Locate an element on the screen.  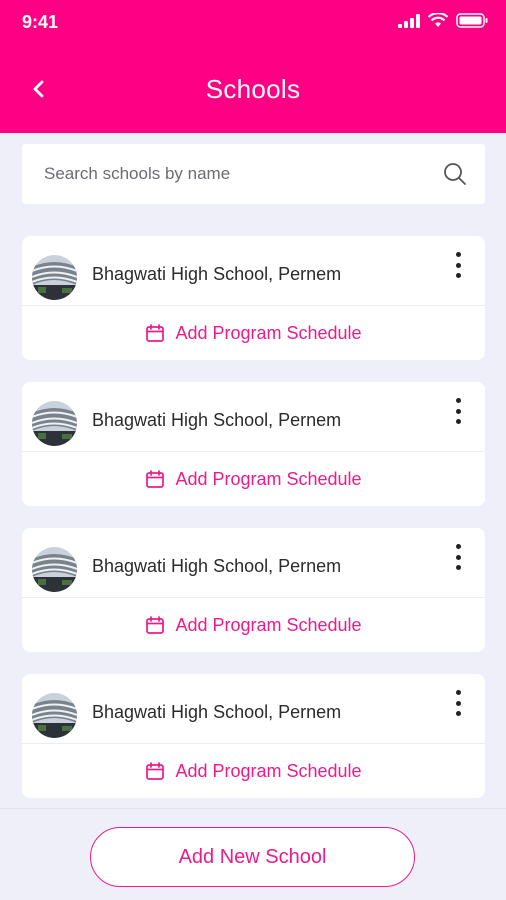
status-time: 9:41 is located at coordinates (40, 22).